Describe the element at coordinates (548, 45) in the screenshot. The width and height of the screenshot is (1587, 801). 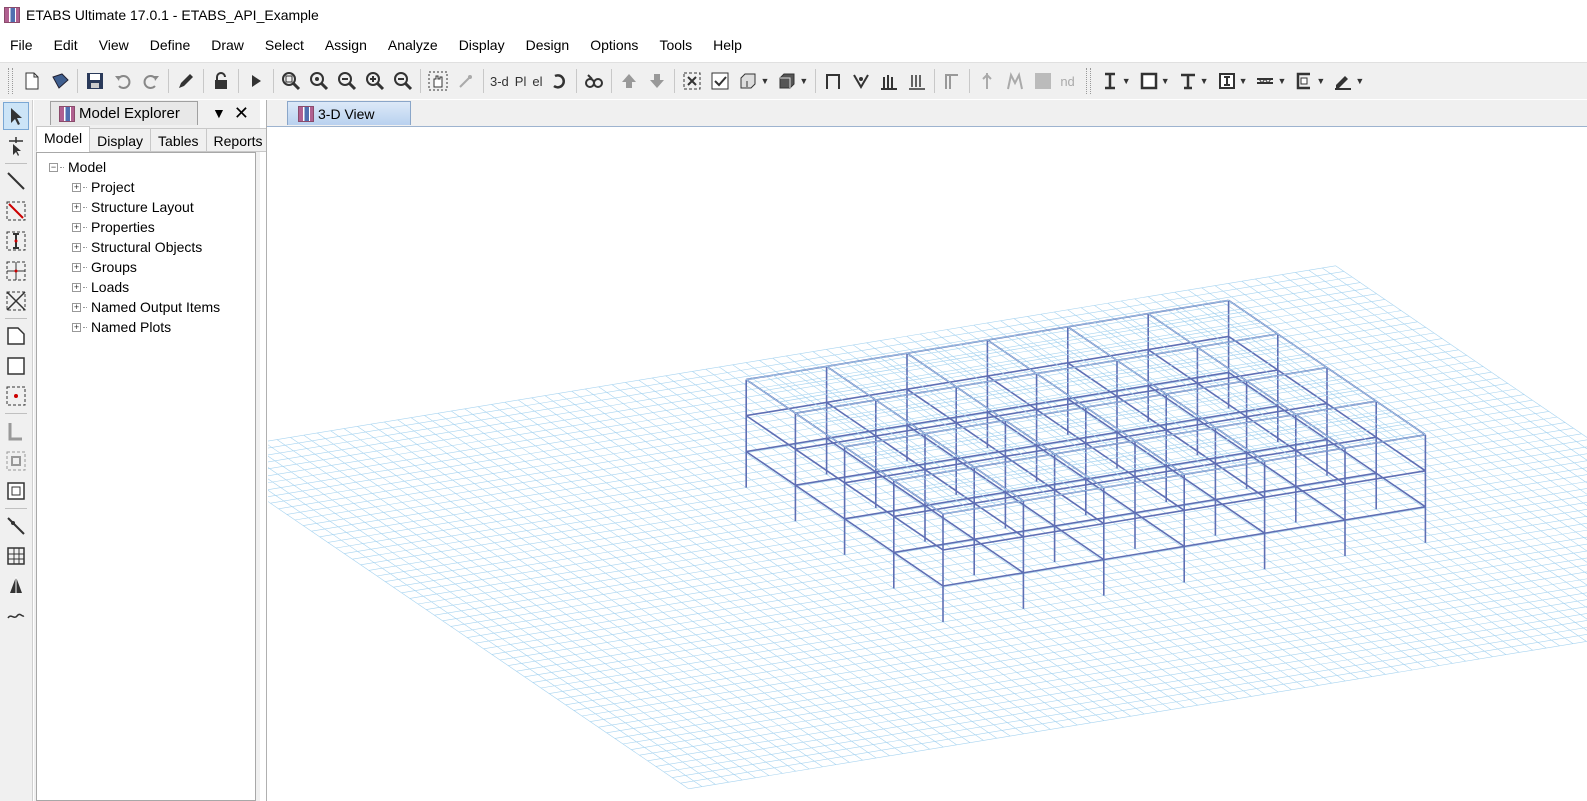
I see `menu-design: Design` at that location.